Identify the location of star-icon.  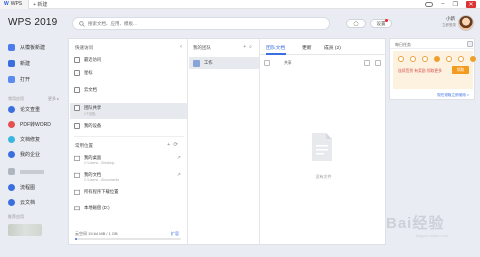
(77, 73).